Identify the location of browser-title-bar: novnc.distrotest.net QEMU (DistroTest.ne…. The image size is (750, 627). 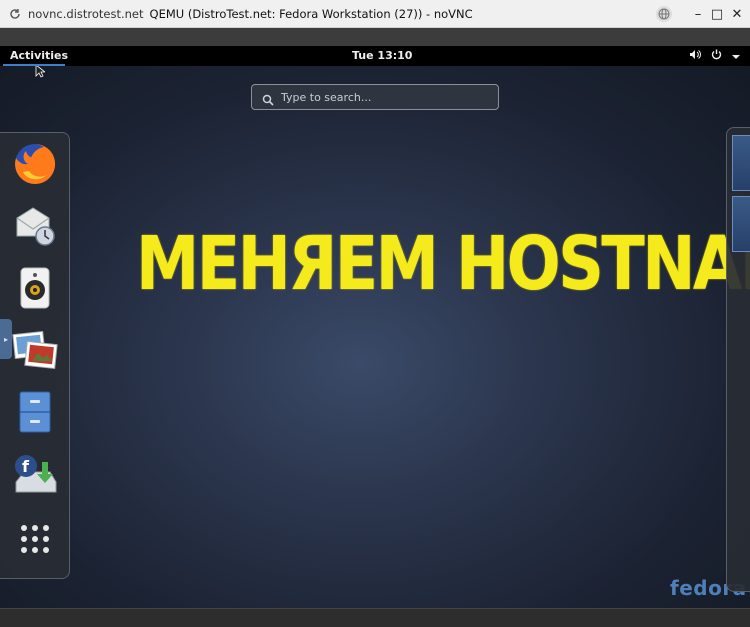
(375, 14).